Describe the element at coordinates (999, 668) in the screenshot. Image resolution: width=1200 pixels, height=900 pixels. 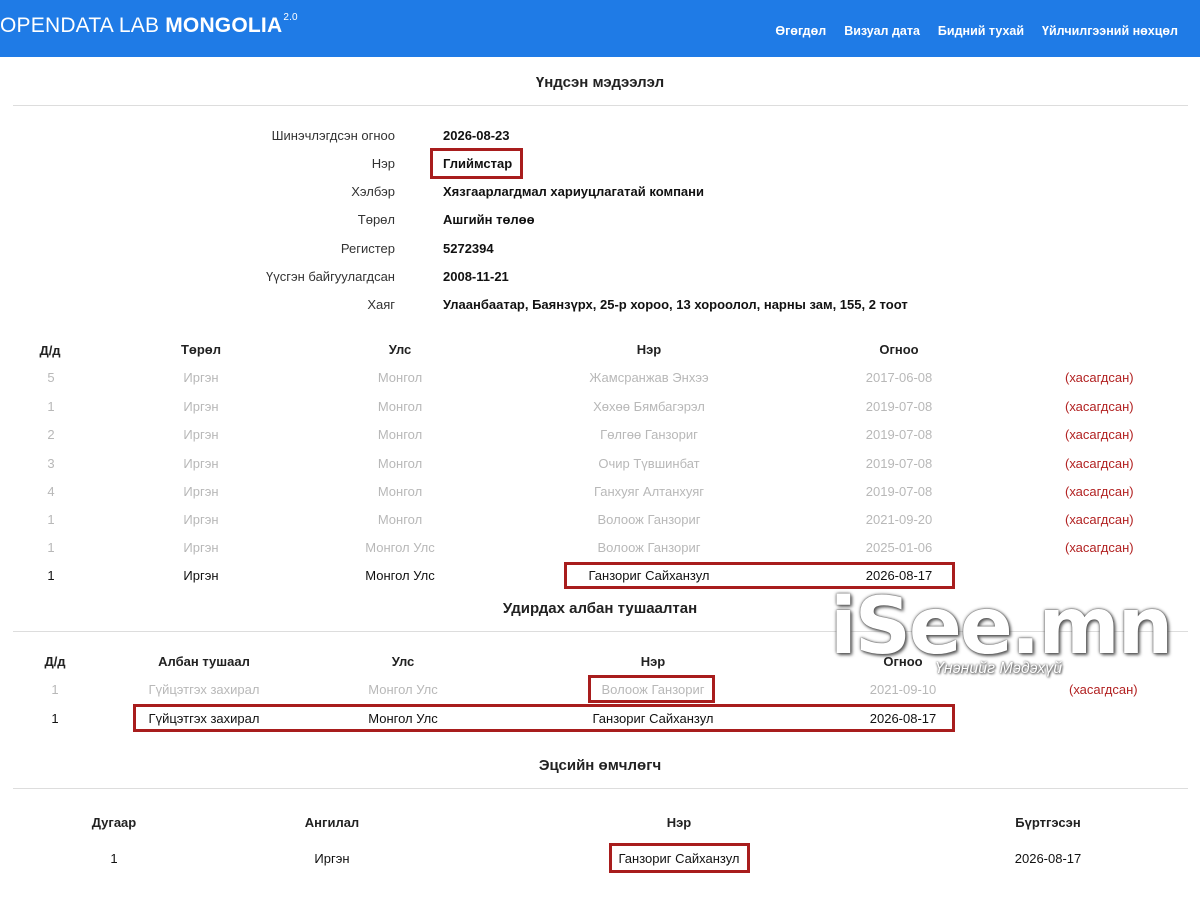
I see `watermark-subtext: Үнэнийг Мэдэхүй` at that location.